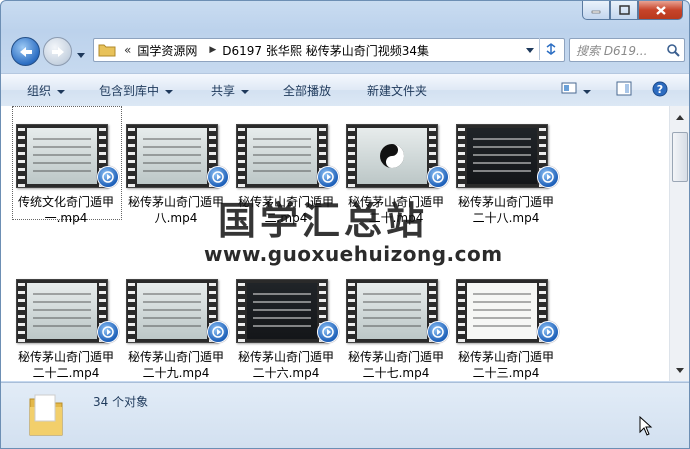  What do you see at coordinates (550, 49) in the screenshot?
I see `refresh-button` at bounding box center [550, 49].